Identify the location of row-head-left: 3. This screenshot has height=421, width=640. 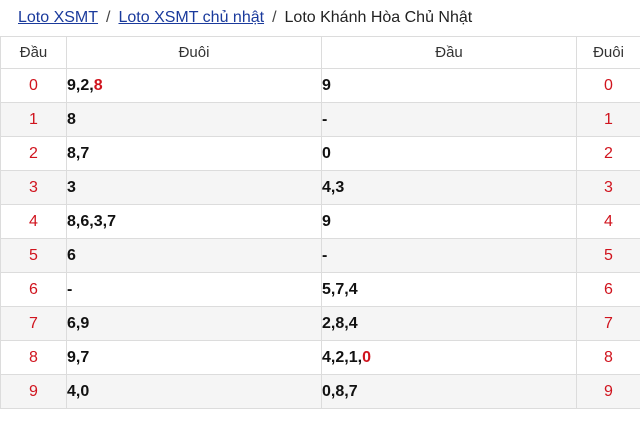
(33, 187).